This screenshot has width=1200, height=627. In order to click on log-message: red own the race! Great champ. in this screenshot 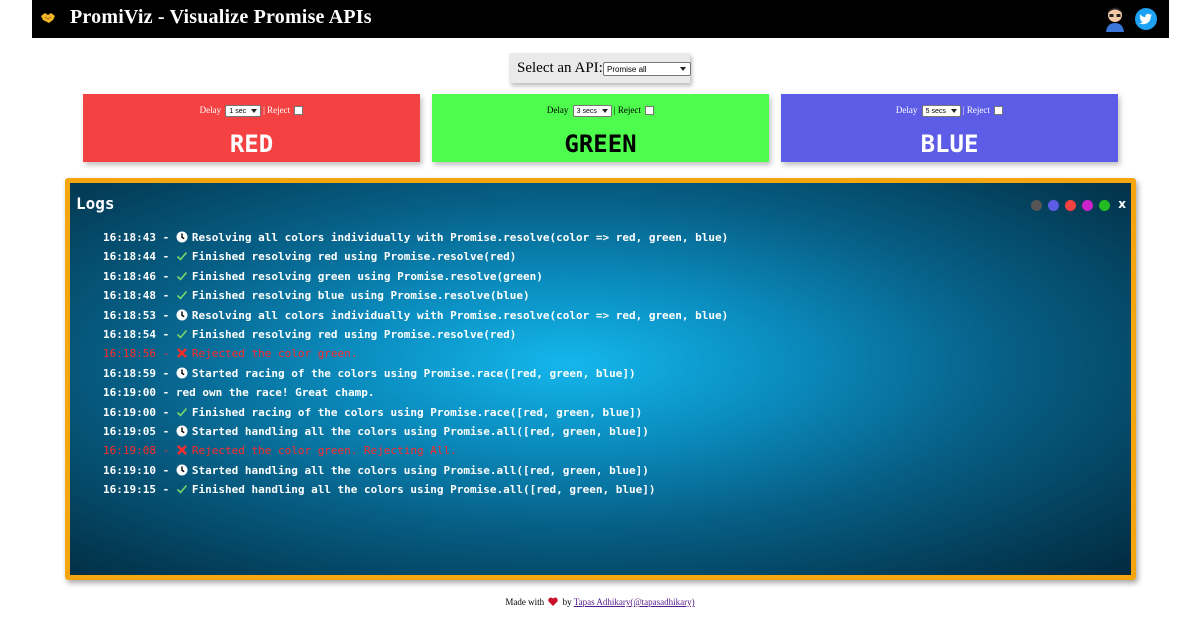, I will do `click(275, 393)`.